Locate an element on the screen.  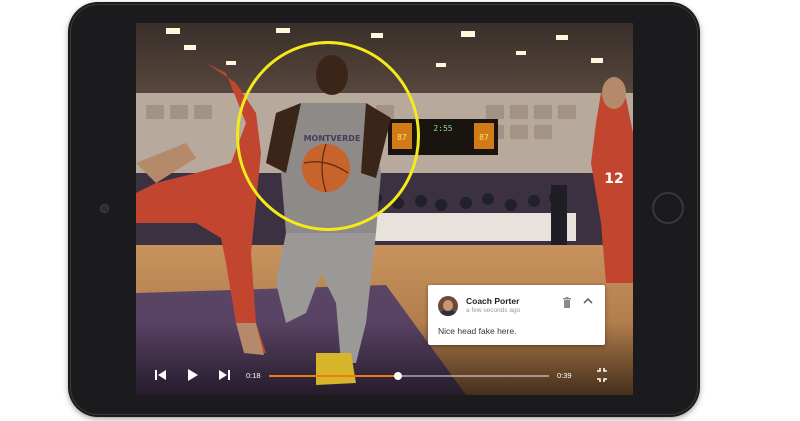
progress-track is located at coordinates (409, 376).